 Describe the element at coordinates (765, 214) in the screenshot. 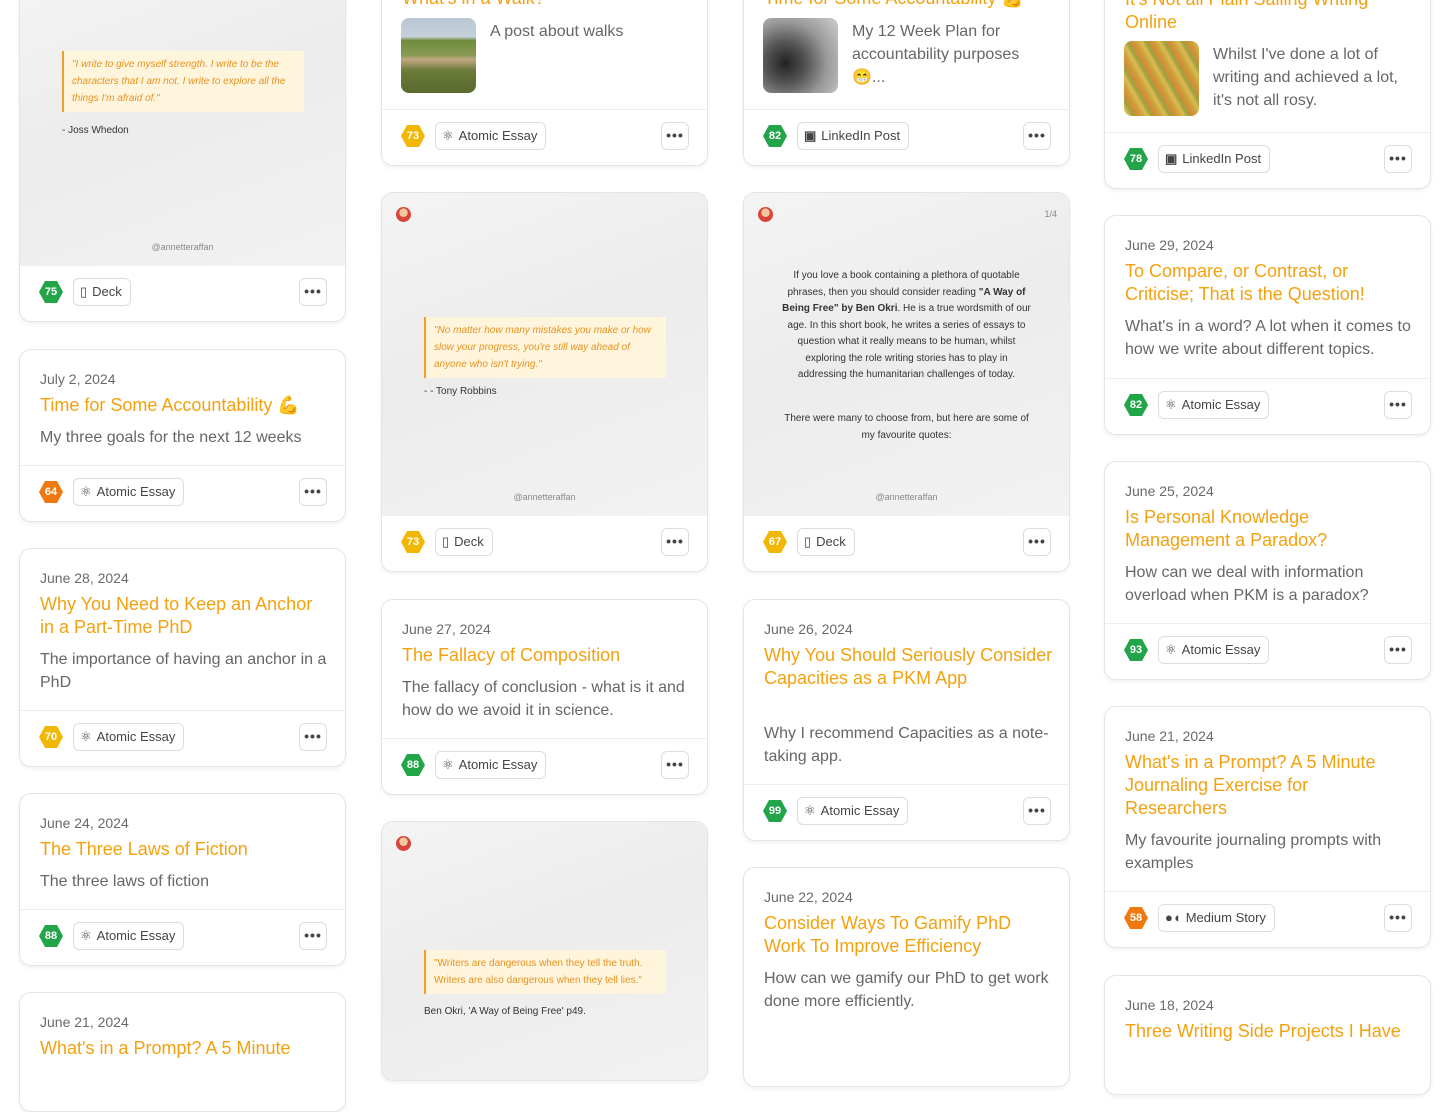

I see `author-avatar` at that location.